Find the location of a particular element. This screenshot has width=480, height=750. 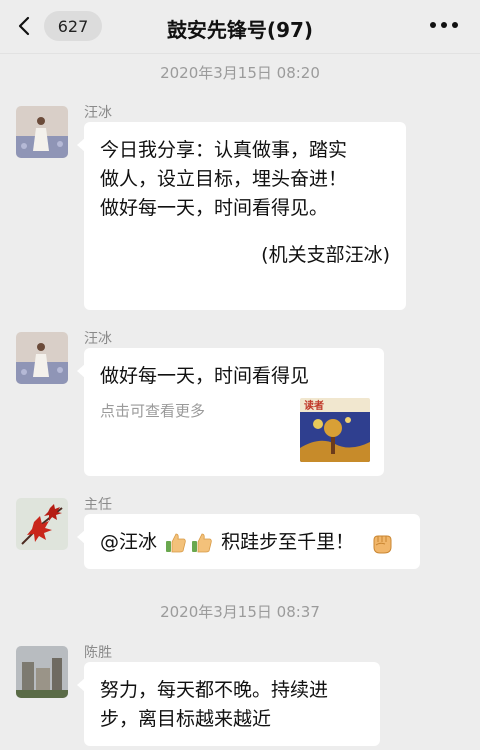

link-card-title: 做好每一天，时间看得见 is located at coordinates (205, 376).